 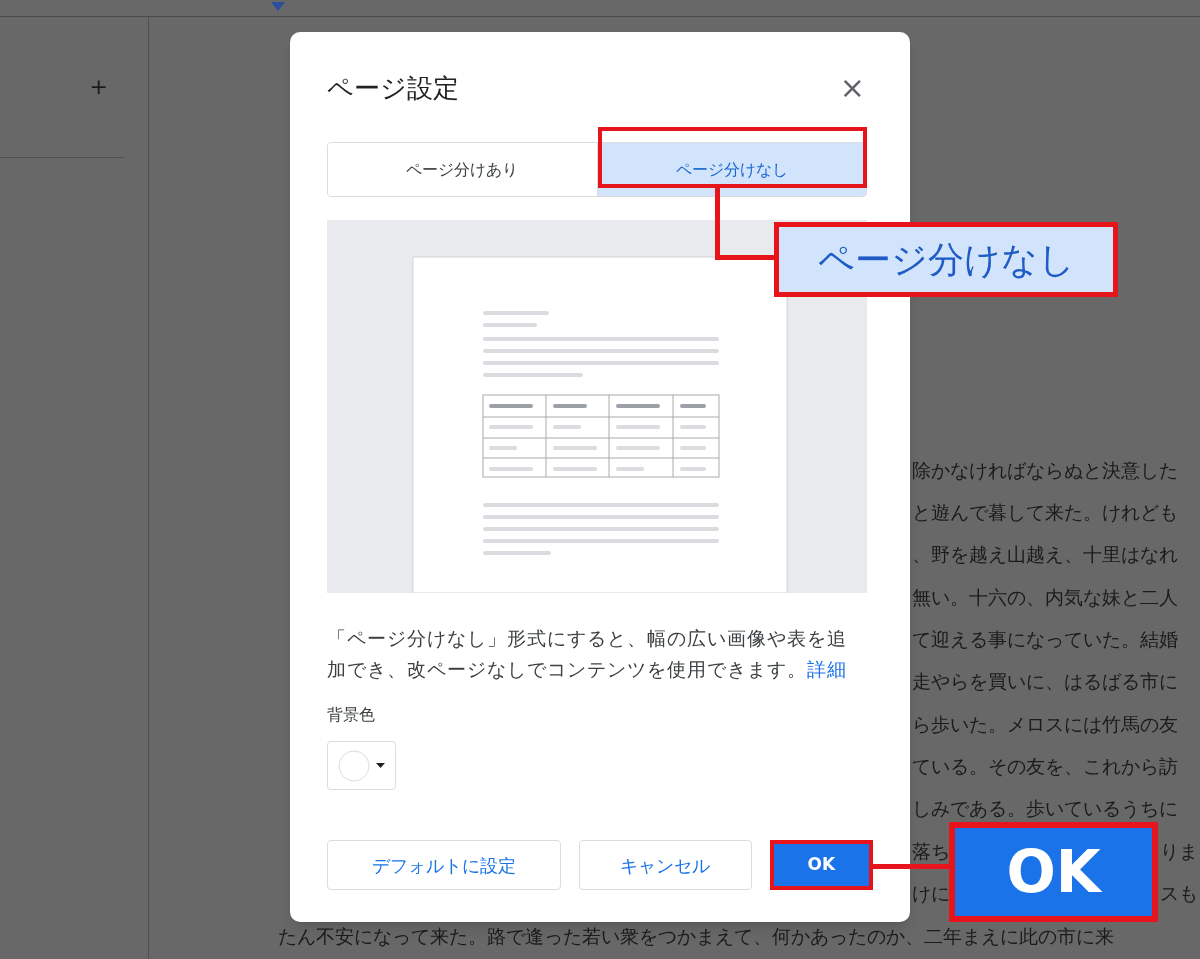 What do you see at coordinates (354, 765) in the screenshot?
I see `color-swatch-icon` at bounding box center [354, 765].